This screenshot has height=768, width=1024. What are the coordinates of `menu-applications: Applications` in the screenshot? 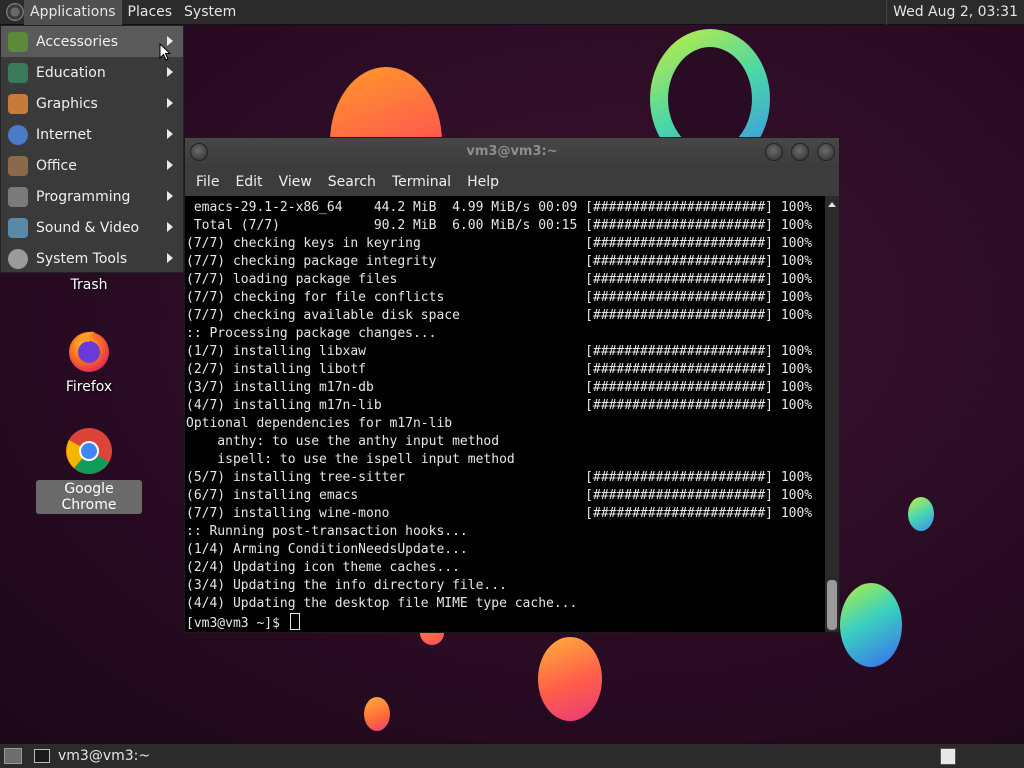 It's located at (73, 12).